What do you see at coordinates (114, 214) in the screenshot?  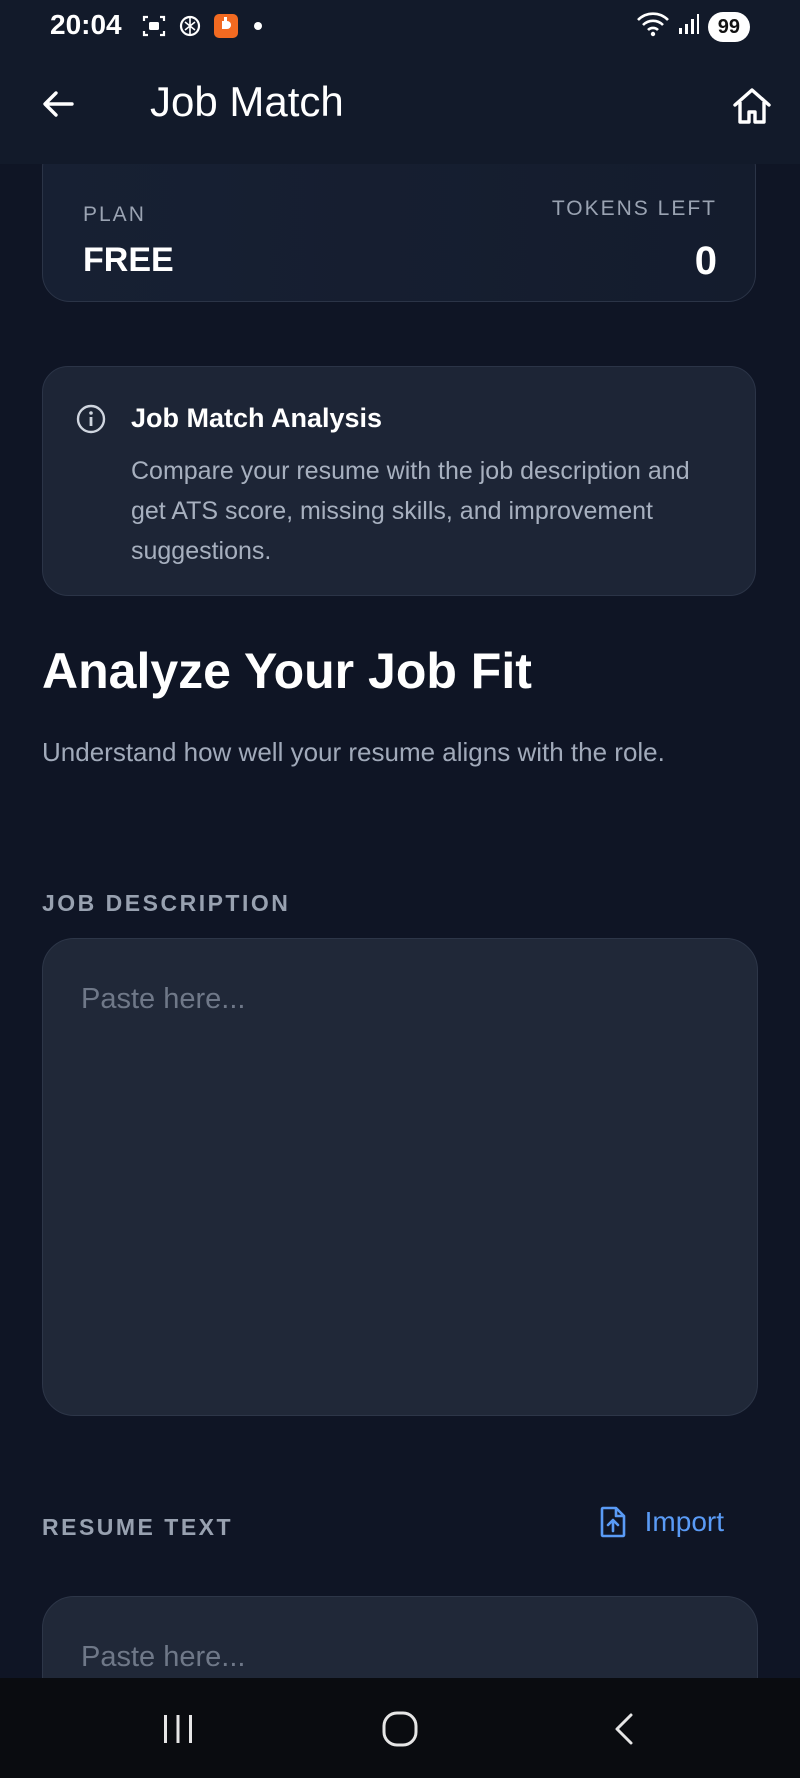 I see `plan-label: PLAN` at bounding box center [114, 214].